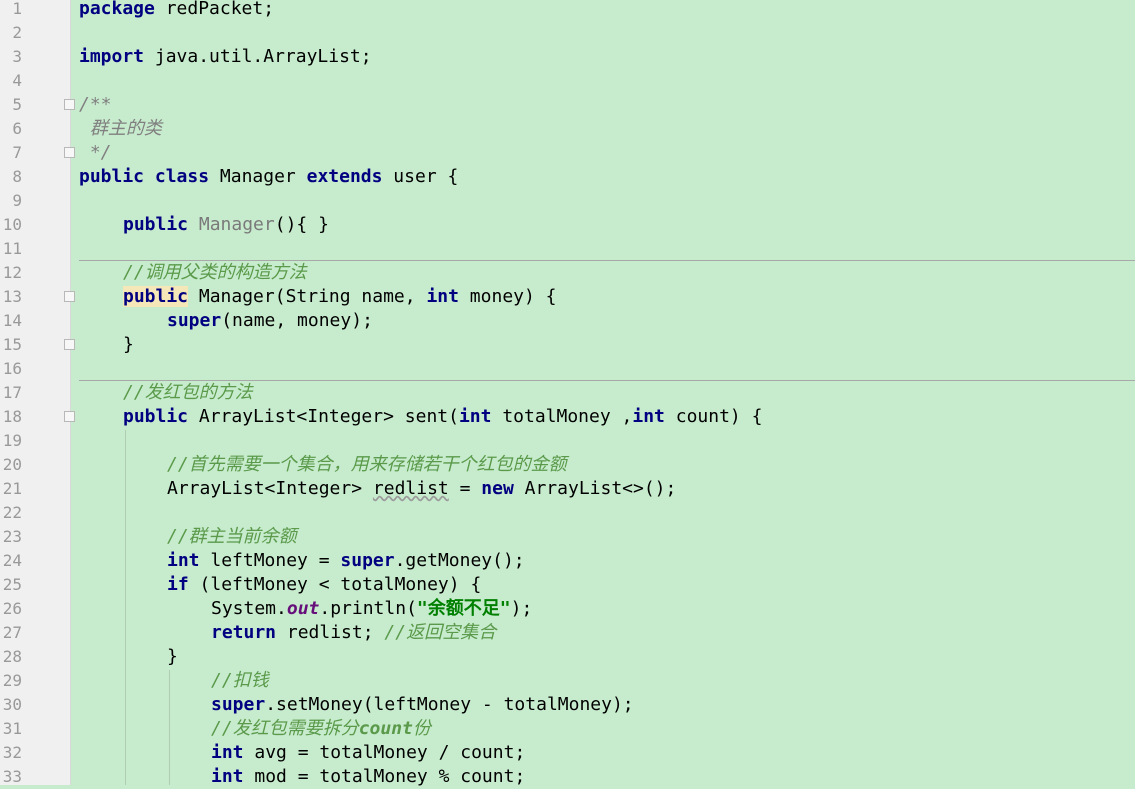  I want to click on code-line: //首先需要一个集合，用来存储若干个红包的金额, so click(367, 464).